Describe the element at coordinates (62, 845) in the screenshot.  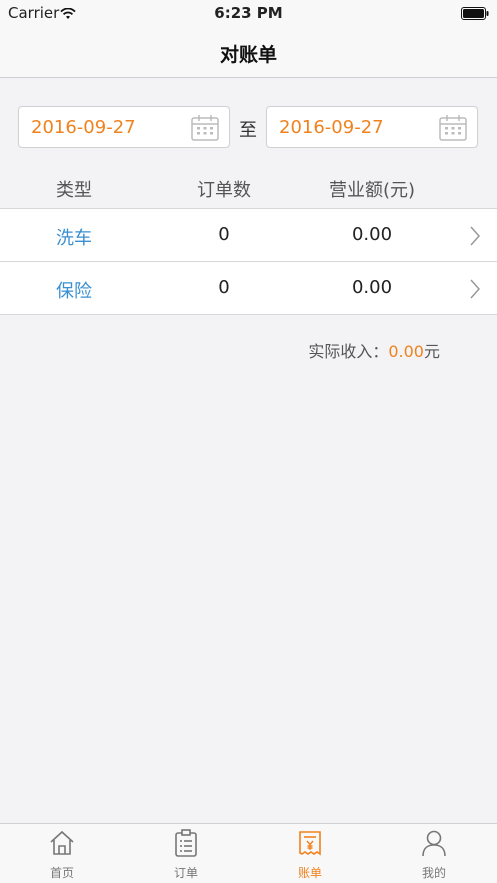
I see `home-icon` at that location.